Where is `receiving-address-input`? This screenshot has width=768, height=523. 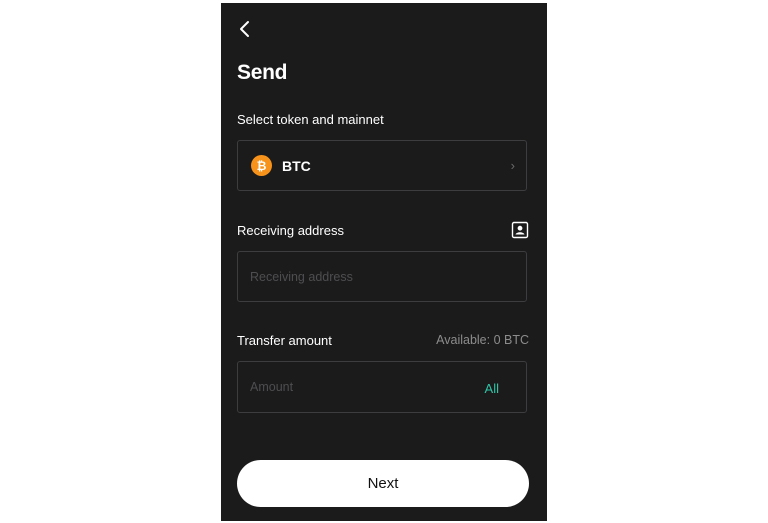
receiving-address-input is located at coordinates (360, 276).